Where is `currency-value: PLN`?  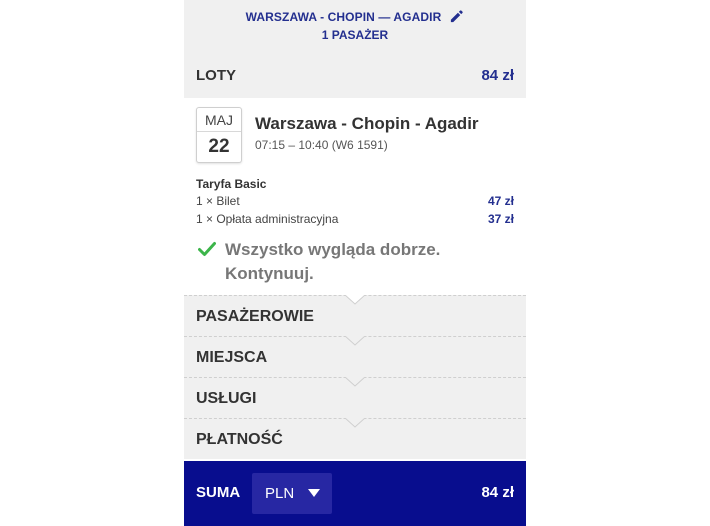 currency-value: PLN is located at coordinates (280, 493).